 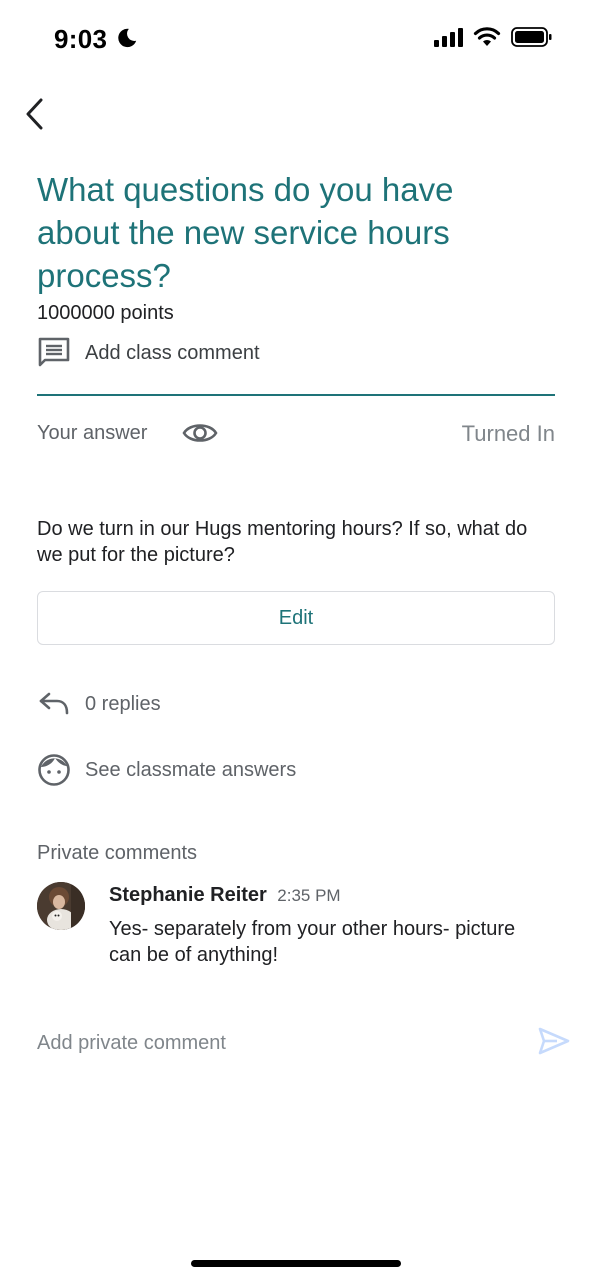 I want to click on private-comment-input, so click(x=277, y=1043).